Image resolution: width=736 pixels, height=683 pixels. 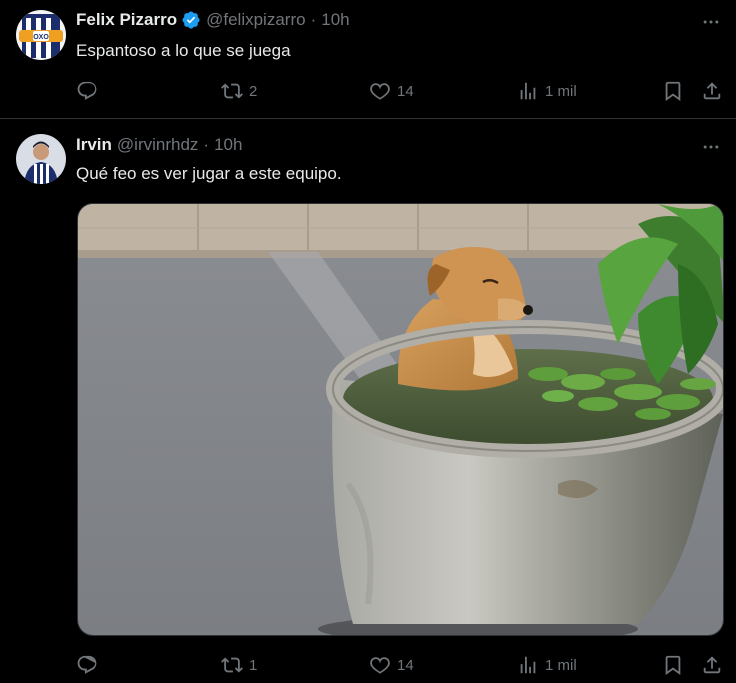 What do you see at coordinates (41, 37) in the screenshot?
I see `svg-text: OXO` at bounding box center [41, 37].